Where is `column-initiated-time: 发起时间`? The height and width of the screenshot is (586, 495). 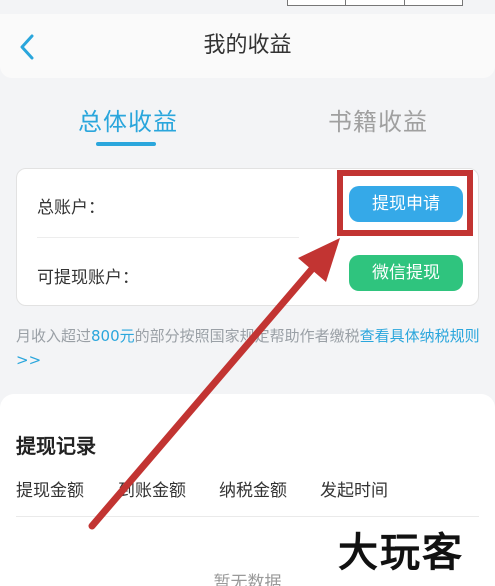 column-initiated-time: 发起时间 is located at coordinates (354, 491).